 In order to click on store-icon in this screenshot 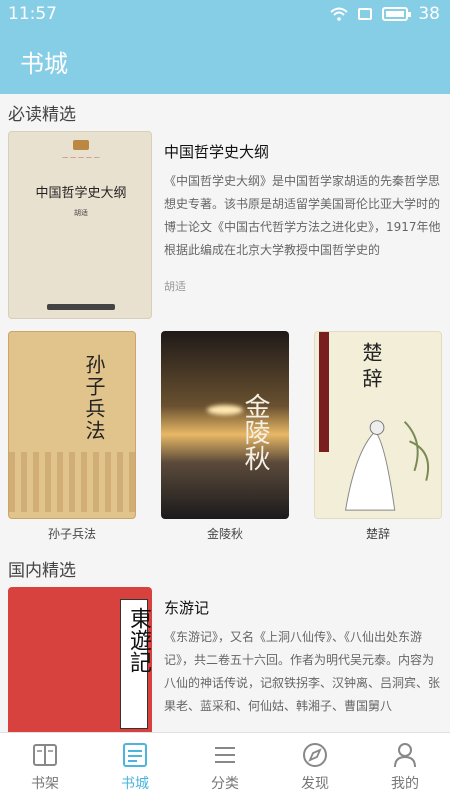, I will do `click(135, 754)`.